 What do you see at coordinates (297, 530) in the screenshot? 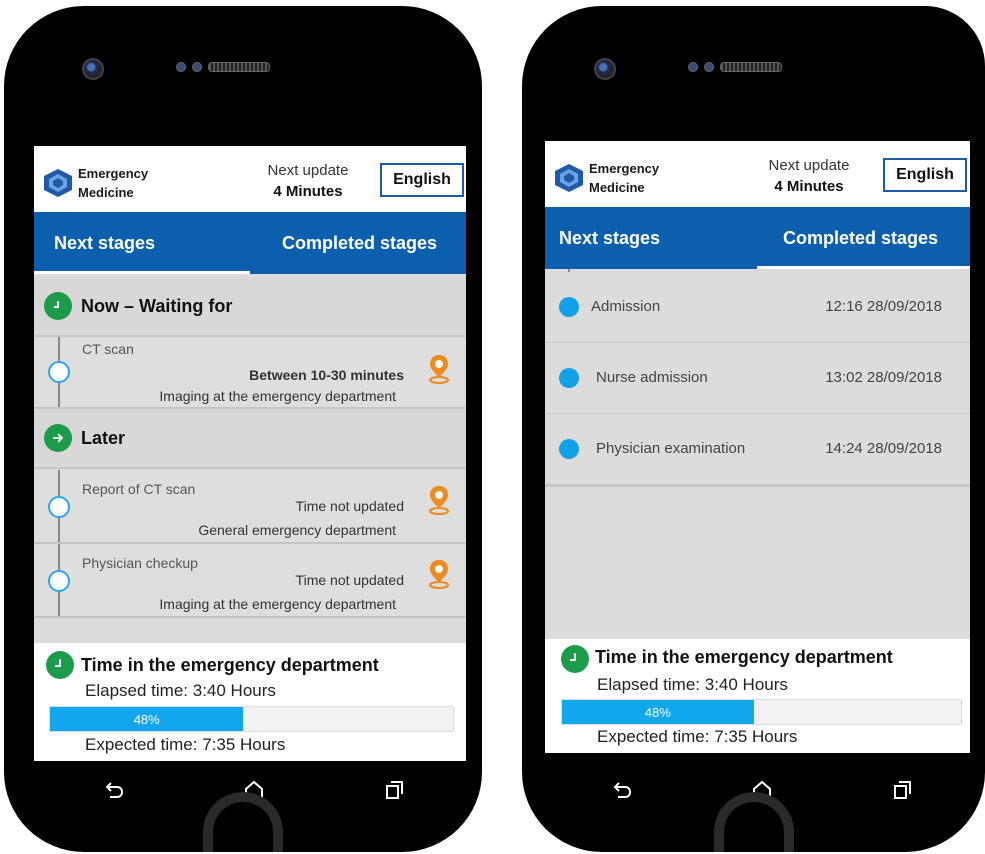
I see `stage-location: General emergency department` at bounding box center [297, 530].